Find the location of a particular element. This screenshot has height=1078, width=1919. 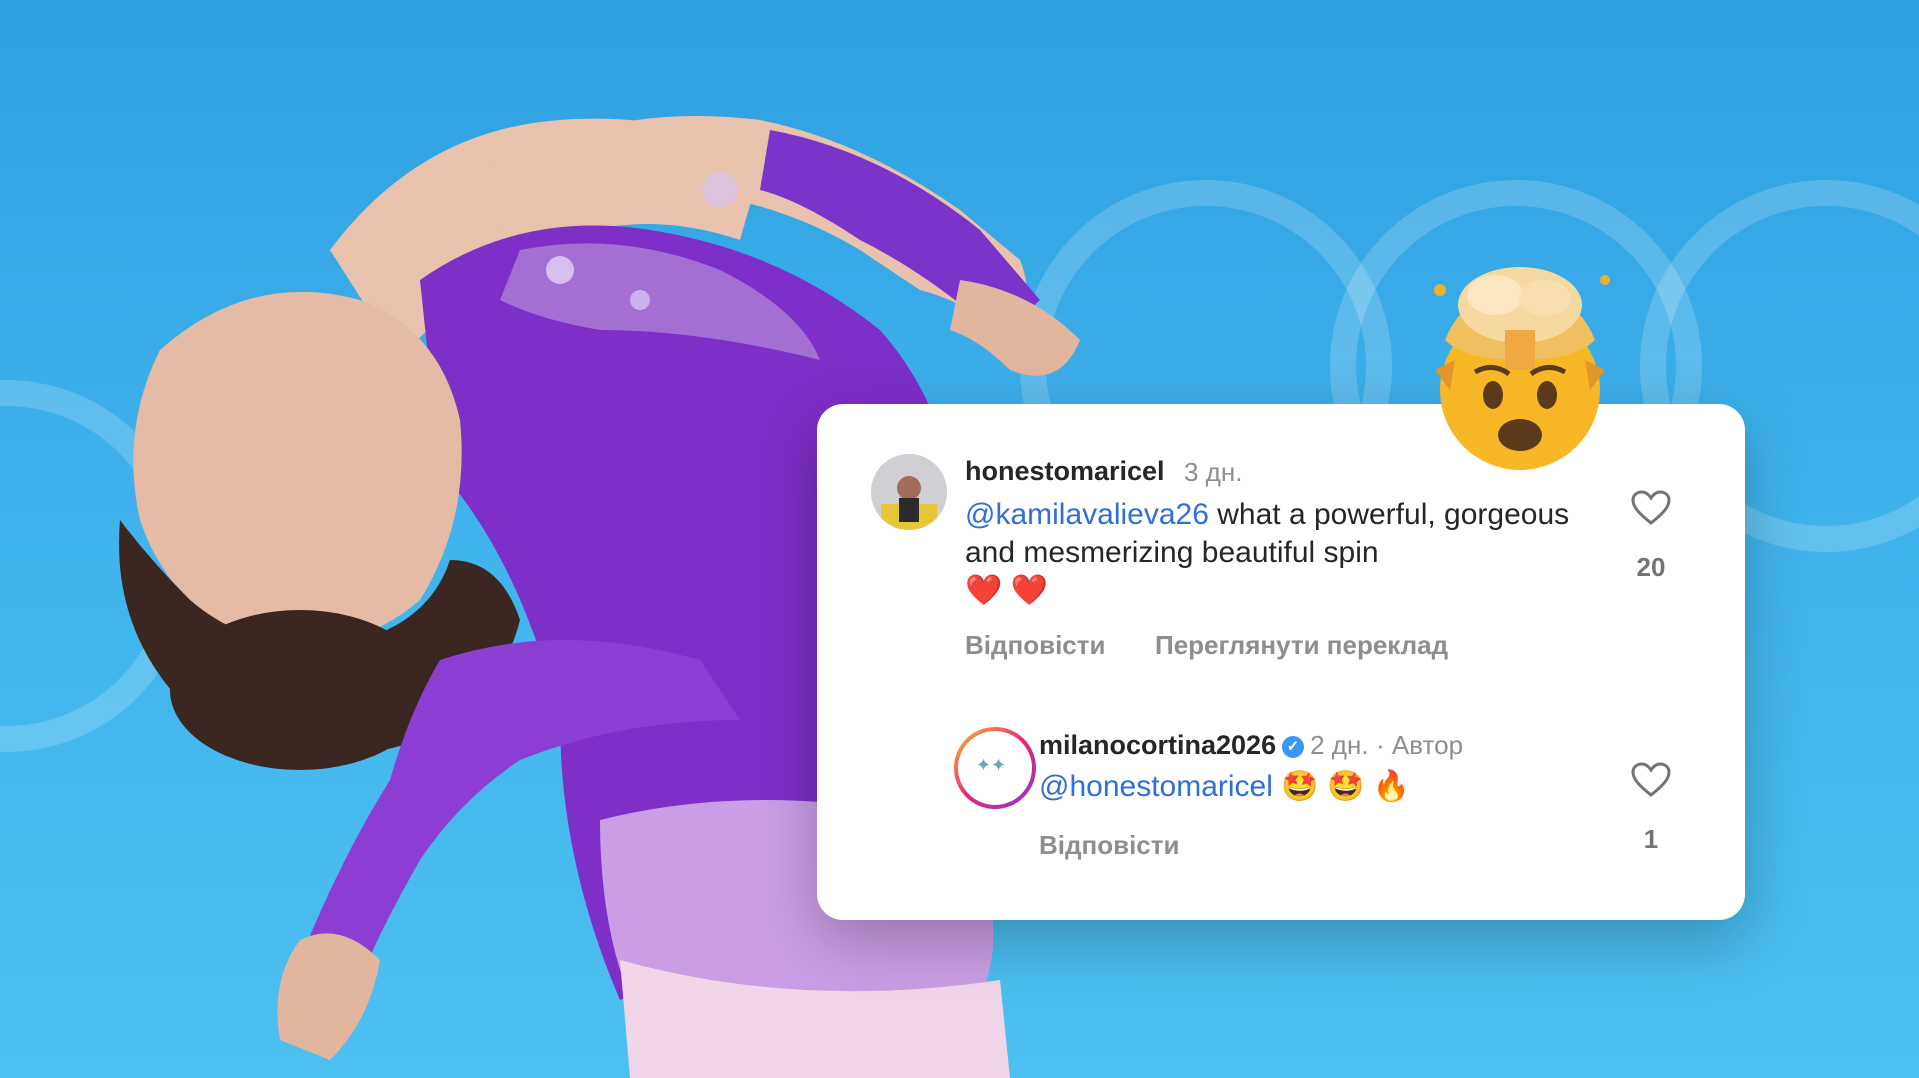

reply-text: @honestomaricel 🤩 🤩 🔥 is located at coordinates (1224, 787).